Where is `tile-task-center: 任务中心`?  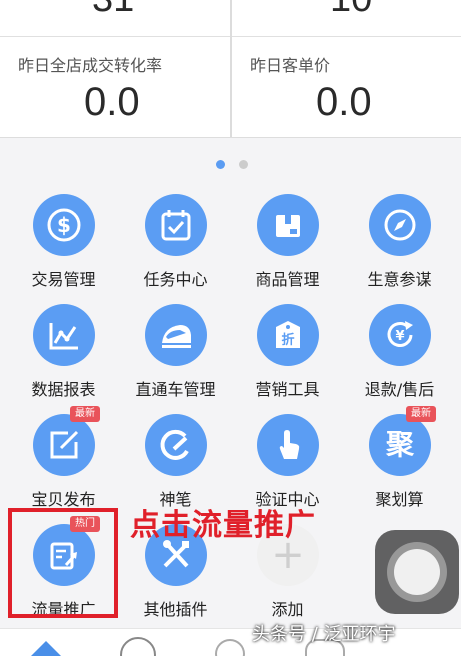 tile-task-center: 任务中心 is located at coordinates (175, 248).